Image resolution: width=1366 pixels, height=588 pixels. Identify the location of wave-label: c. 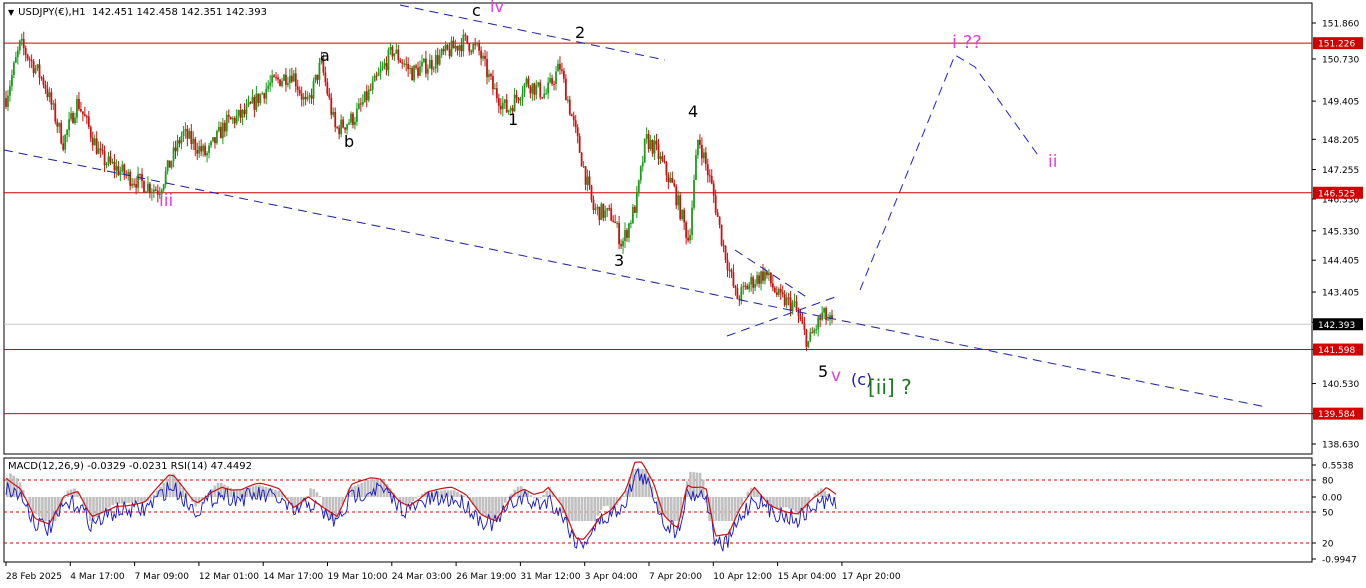
(476, 10).